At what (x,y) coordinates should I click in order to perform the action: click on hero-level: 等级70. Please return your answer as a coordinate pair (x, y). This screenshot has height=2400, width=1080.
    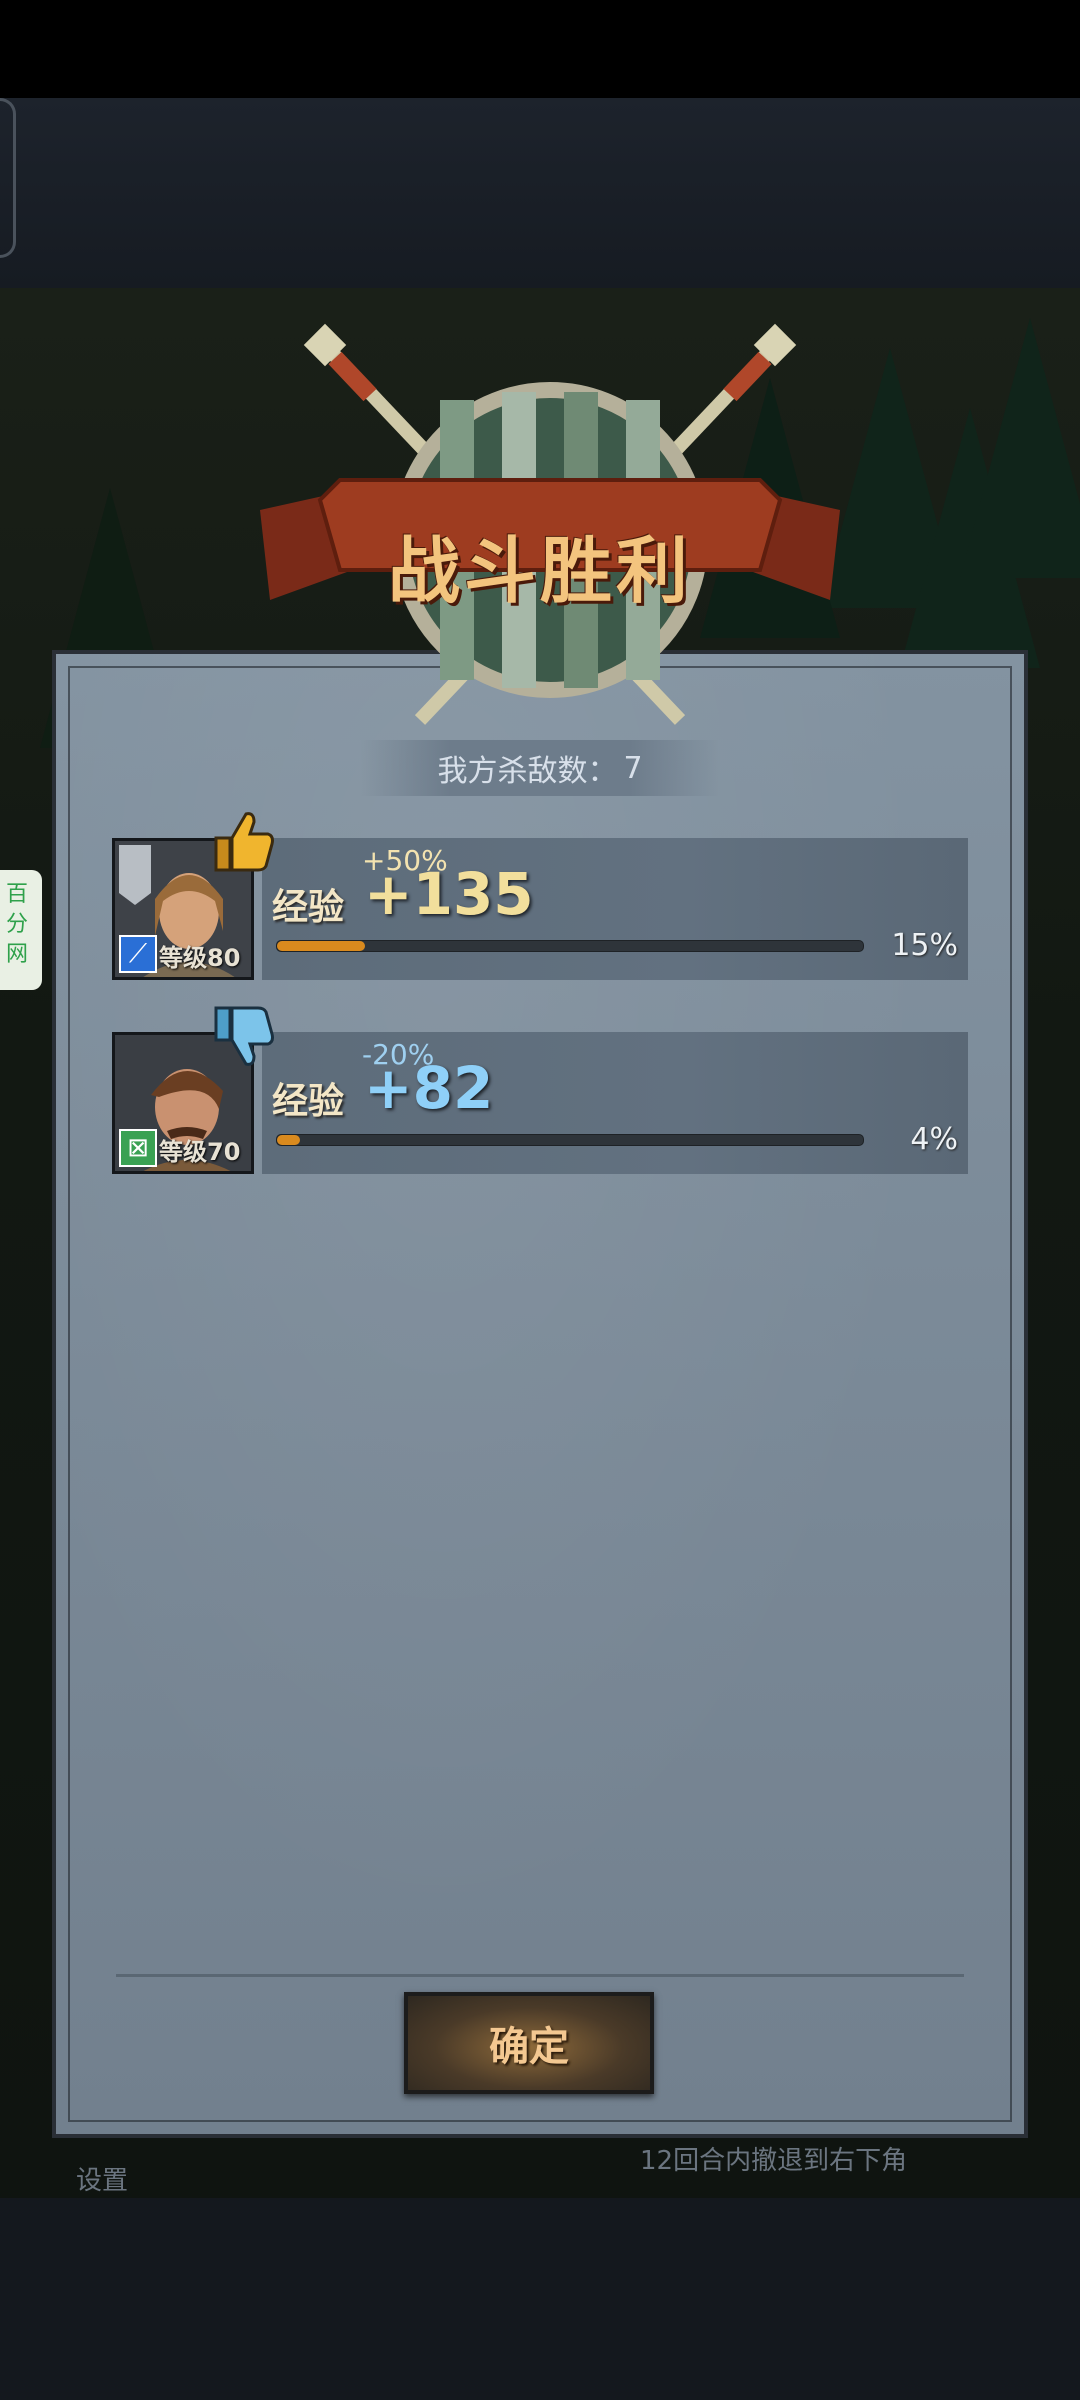
    Looking at the image, I should click on (200, 1152).